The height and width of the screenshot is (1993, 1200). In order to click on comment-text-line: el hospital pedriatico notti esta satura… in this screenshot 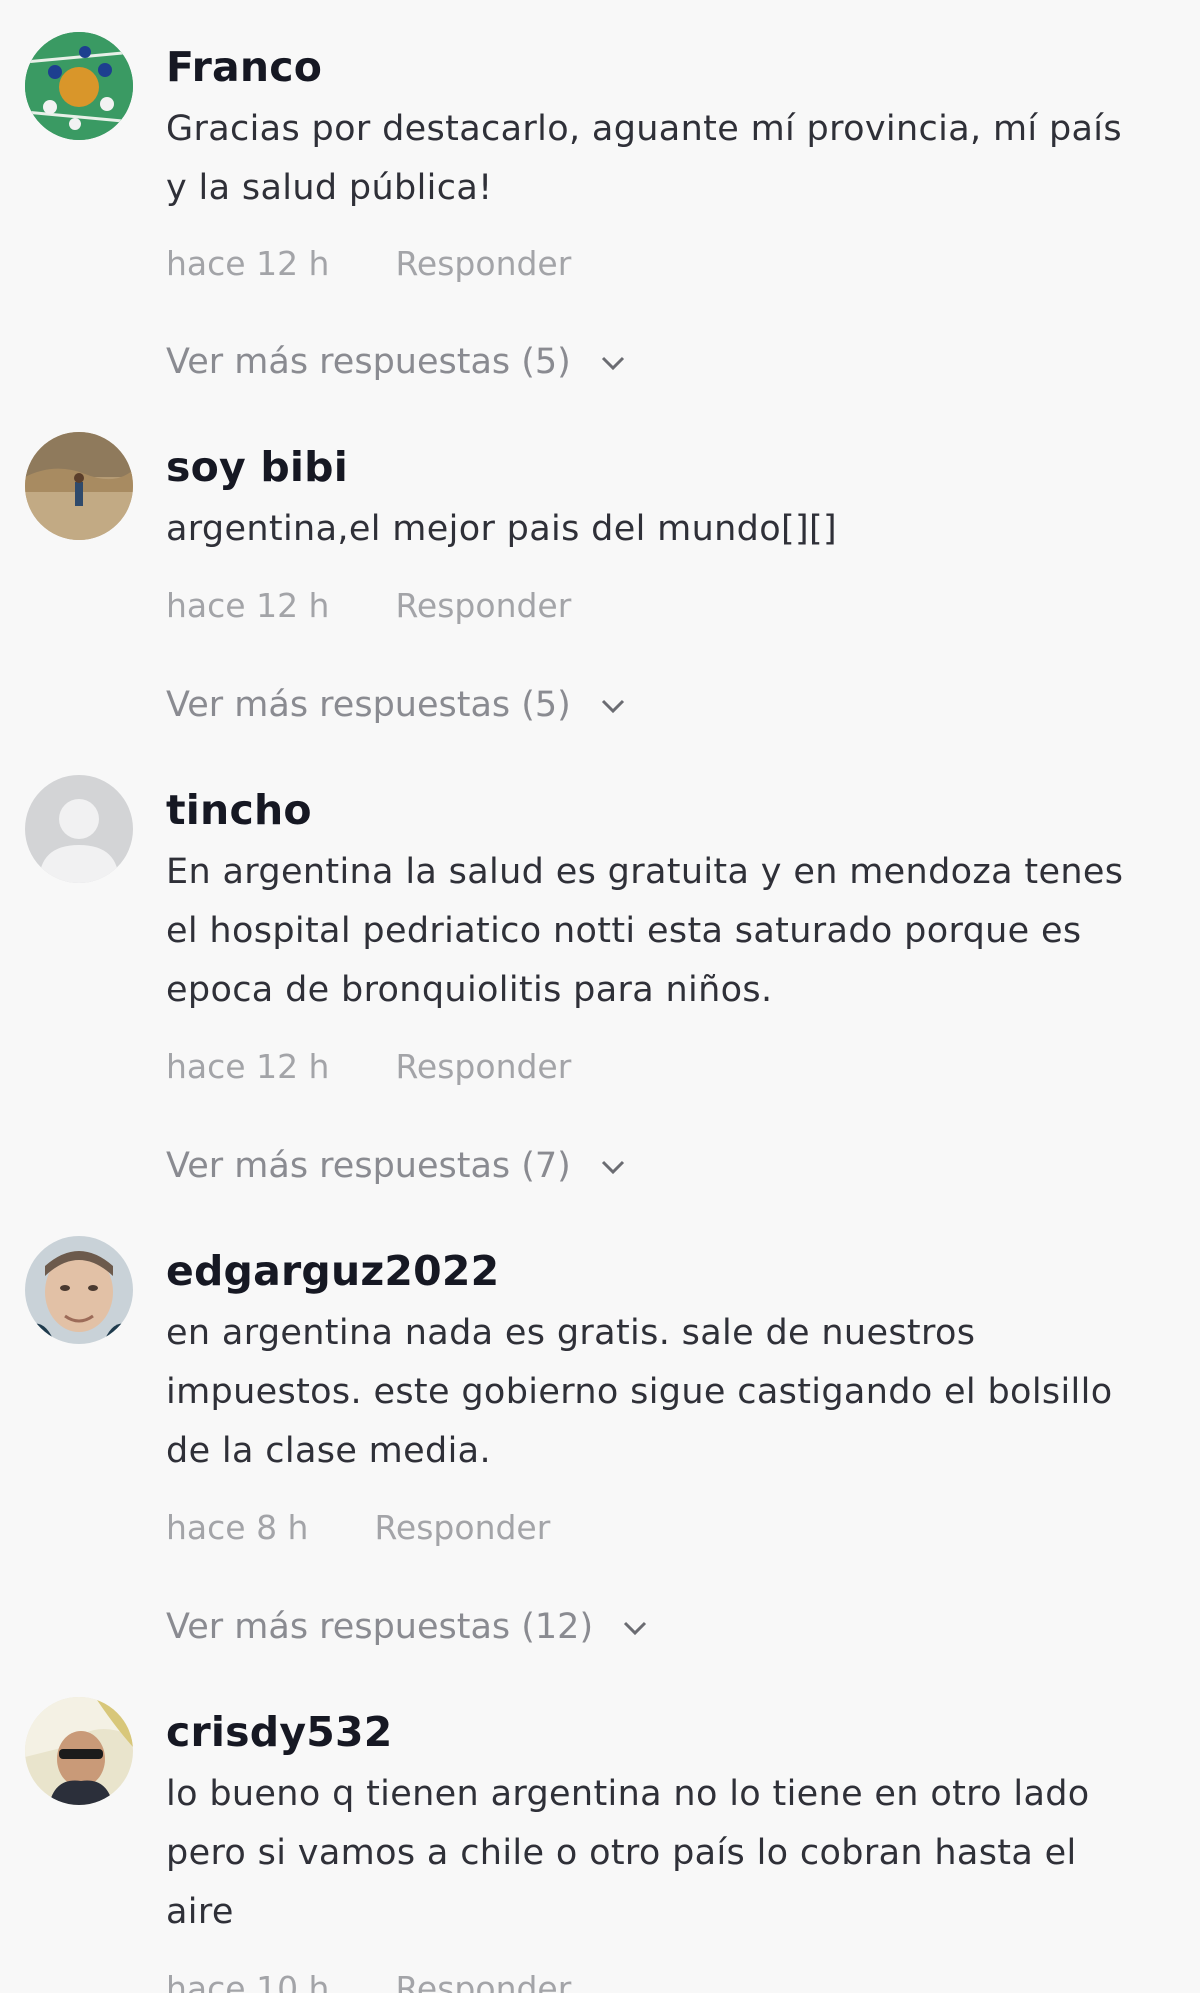, I will do `click(624, 931)`.